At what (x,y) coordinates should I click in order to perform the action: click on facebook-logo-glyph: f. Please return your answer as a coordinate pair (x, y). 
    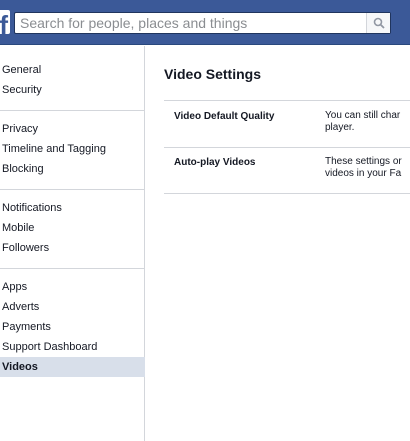
    Looking at the image, I should click on (4, 22).